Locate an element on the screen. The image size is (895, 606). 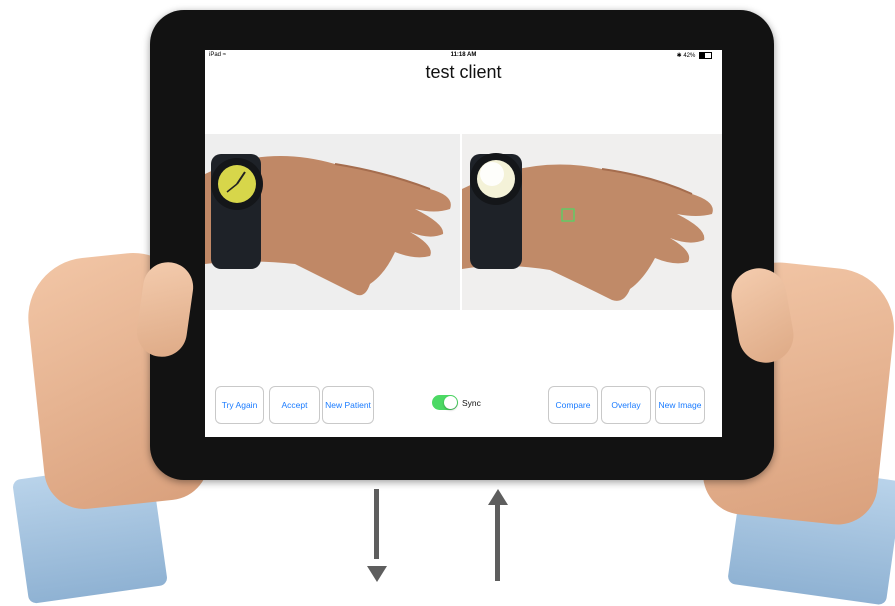
bluetooth-icon: ✱ is located at coordinates (679, 56).